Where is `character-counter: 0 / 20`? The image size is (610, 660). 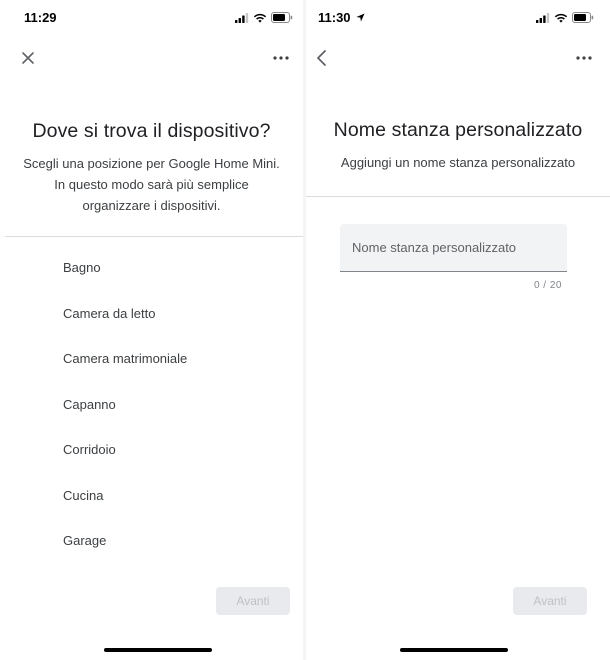 character-counter: 0 / 20 is located at coordinates (547, 285).